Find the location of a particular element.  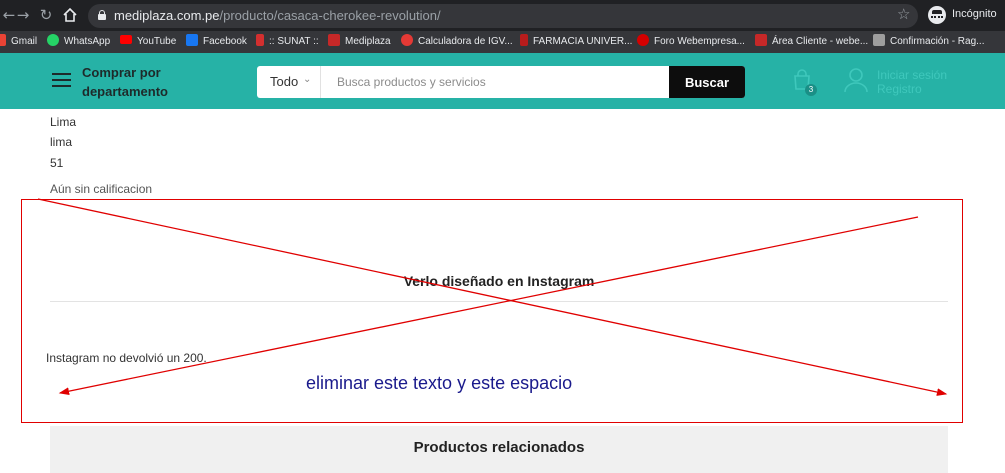

related-products-section: Productos relacionados is located at coordinates (499, 449).